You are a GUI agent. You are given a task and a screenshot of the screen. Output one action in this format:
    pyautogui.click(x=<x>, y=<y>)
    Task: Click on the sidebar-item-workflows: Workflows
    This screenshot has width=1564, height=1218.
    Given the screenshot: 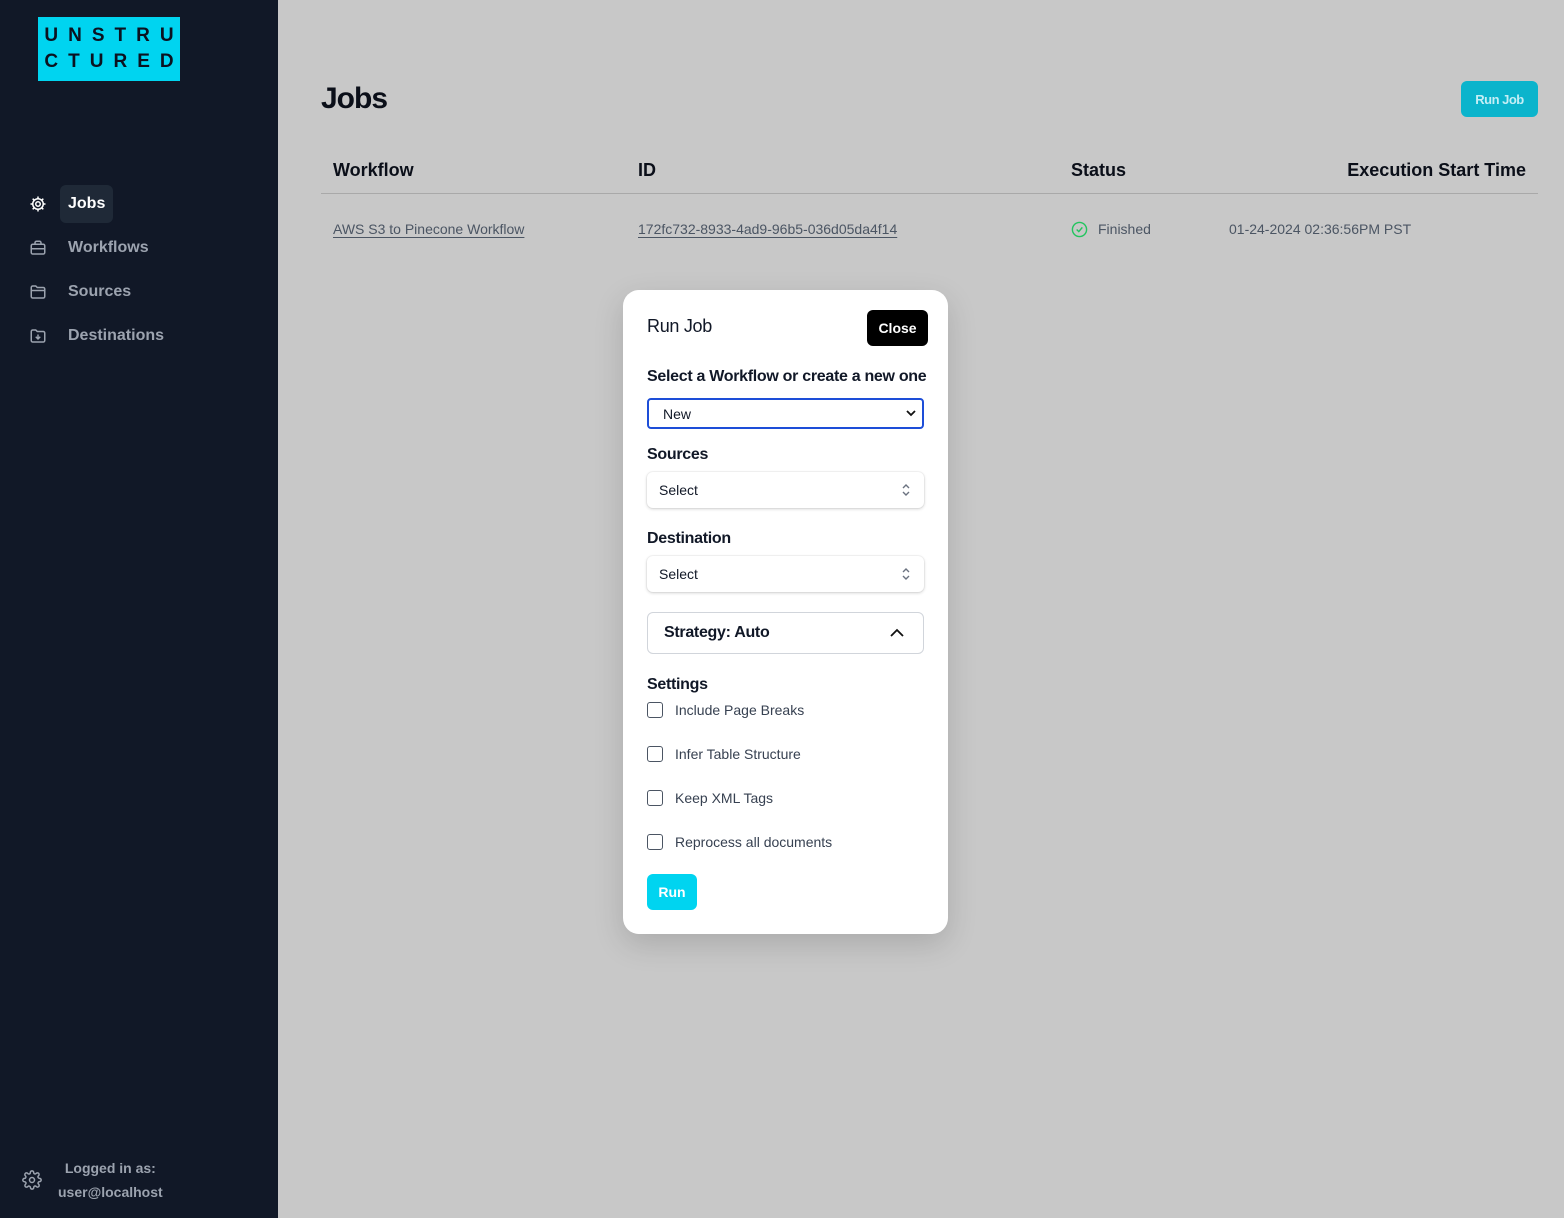 What is the action you would take?
    pyautogui.click(x=141, y=248)
    